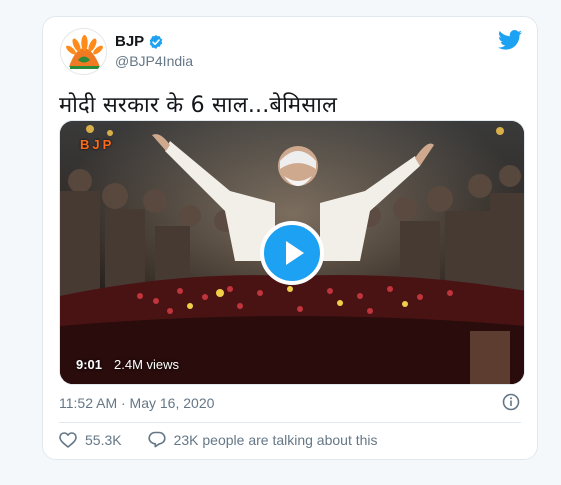 The image size is (561, 485). What do you see at coordinates (97, 144) in the screenshot?
I see `channel-watermark: BJP` at bounding box center [97, 144].